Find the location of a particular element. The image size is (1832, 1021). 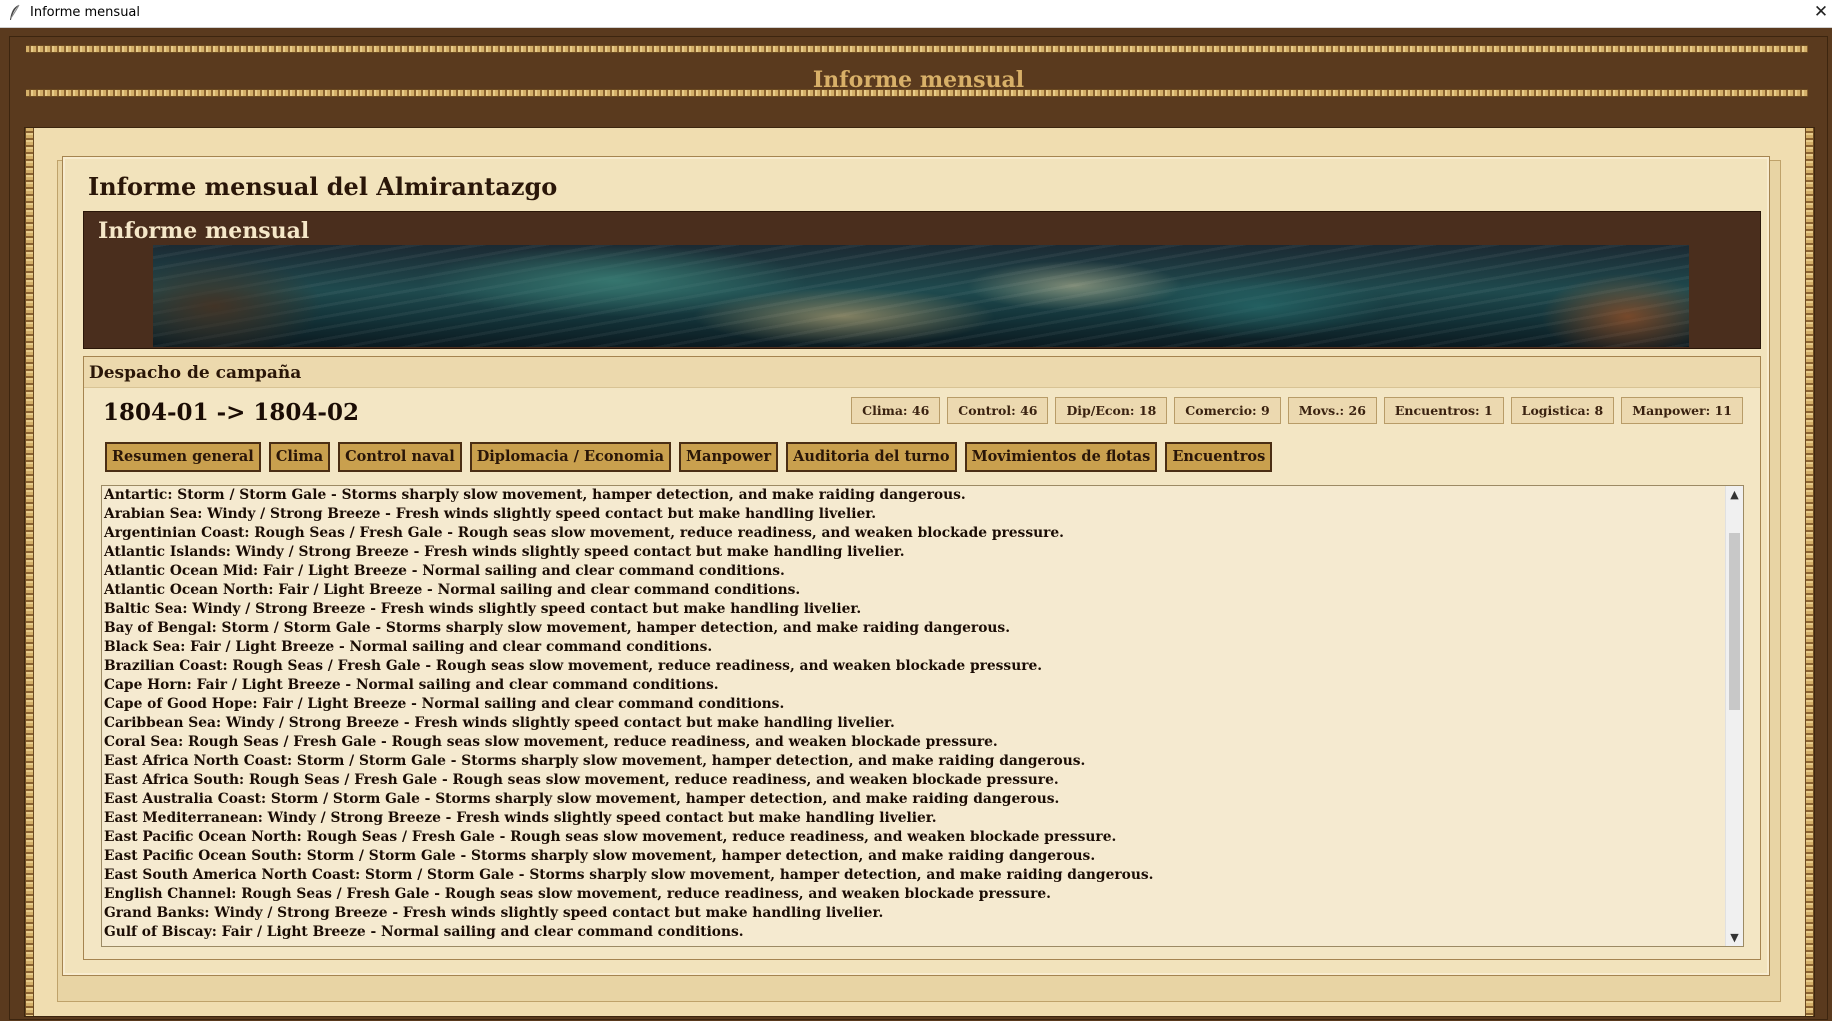

tab-movimientos-de-flotas: Movimientos de flotas is located at coordinates (1061, 457).